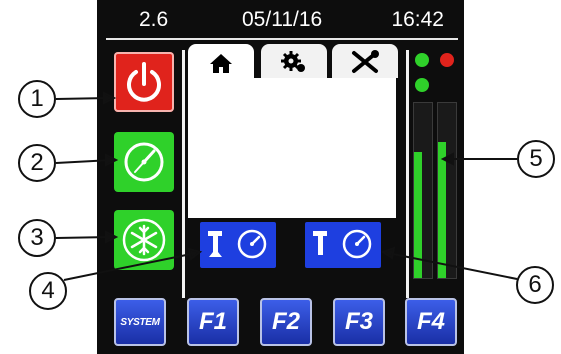 Image resolution: width=561 pixels, height=354 pixels. I want to click on callout-2: 2, so click(37, 163).